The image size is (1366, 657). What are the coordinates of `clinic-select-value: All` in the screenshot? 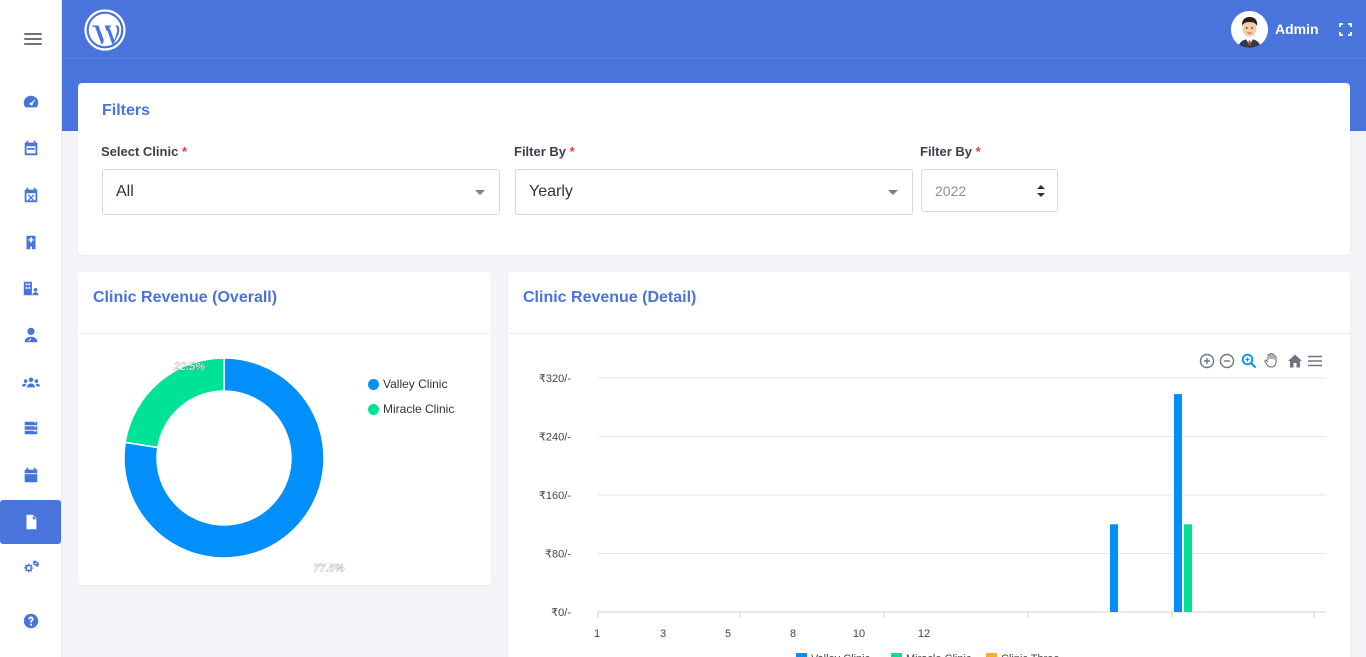 It's located at (125, 191).